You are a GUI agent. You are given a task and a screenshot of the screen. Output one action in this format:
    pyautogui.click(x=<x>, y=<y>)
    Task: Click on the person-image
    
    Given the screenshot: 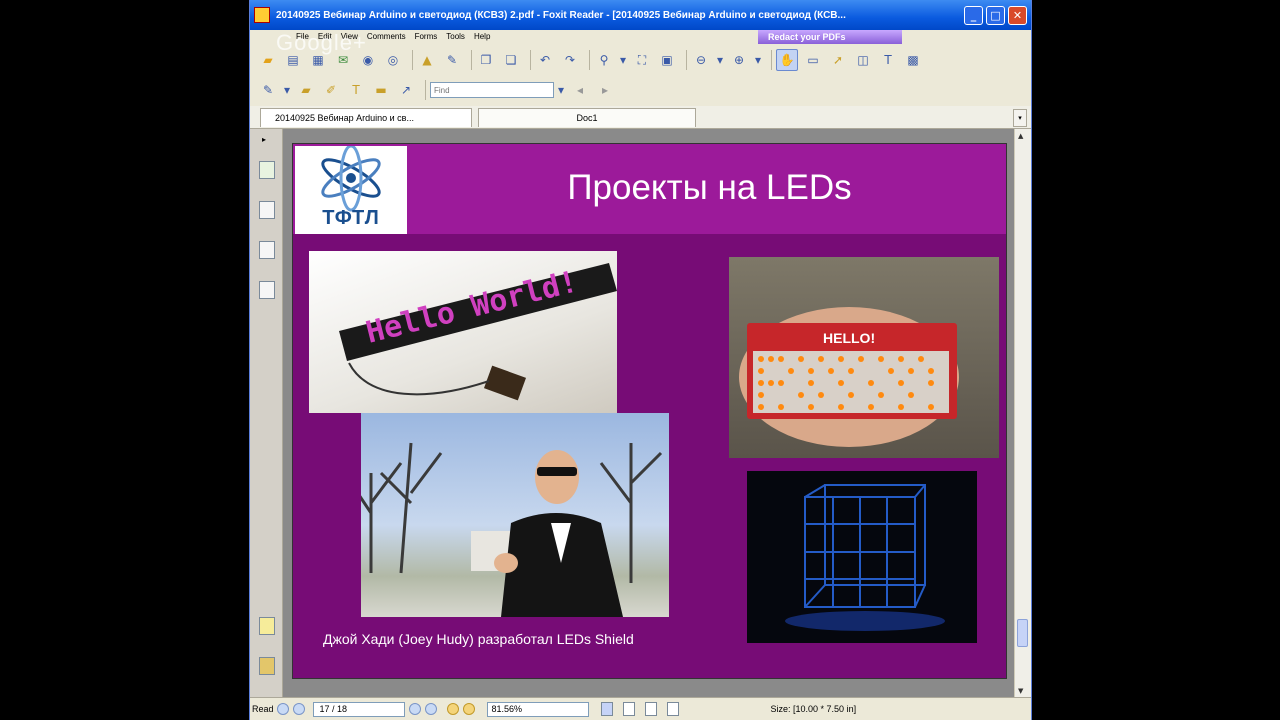 What is the action you would take?
    pyautogui.click(x=512, y=529)
    